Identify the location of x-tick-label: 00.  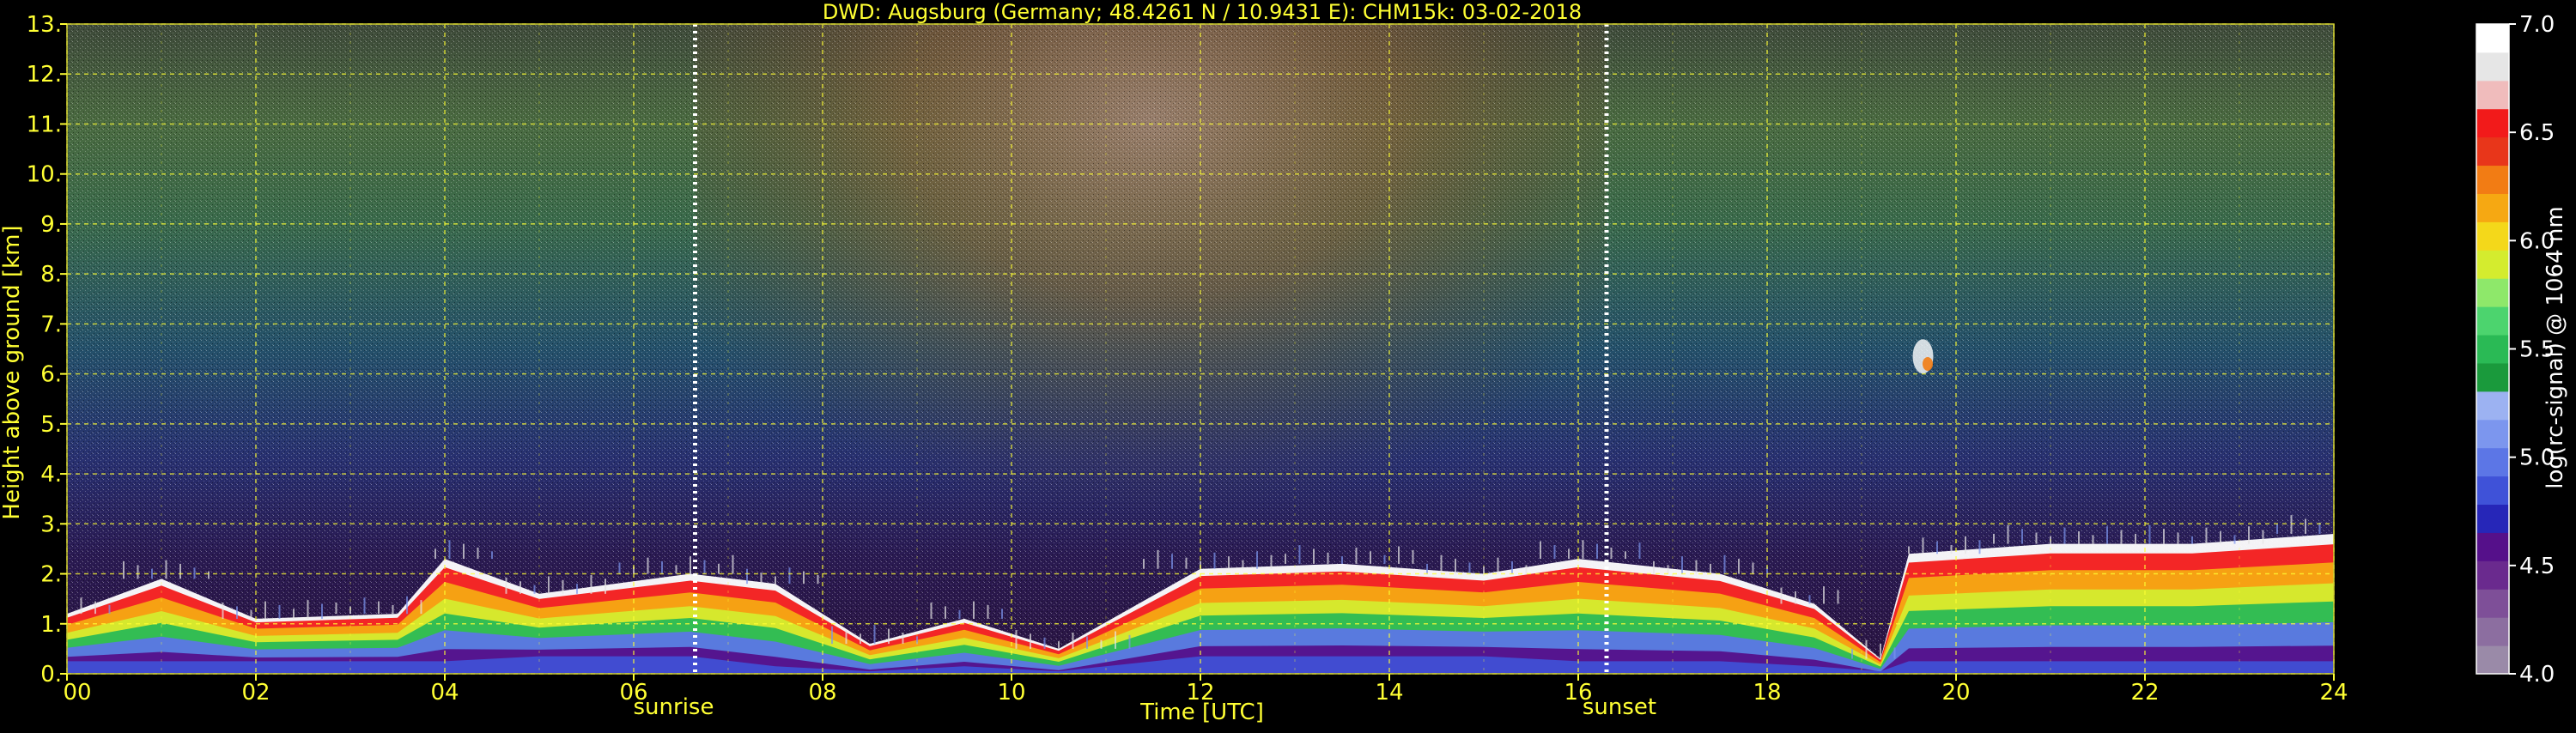
(77, 693).